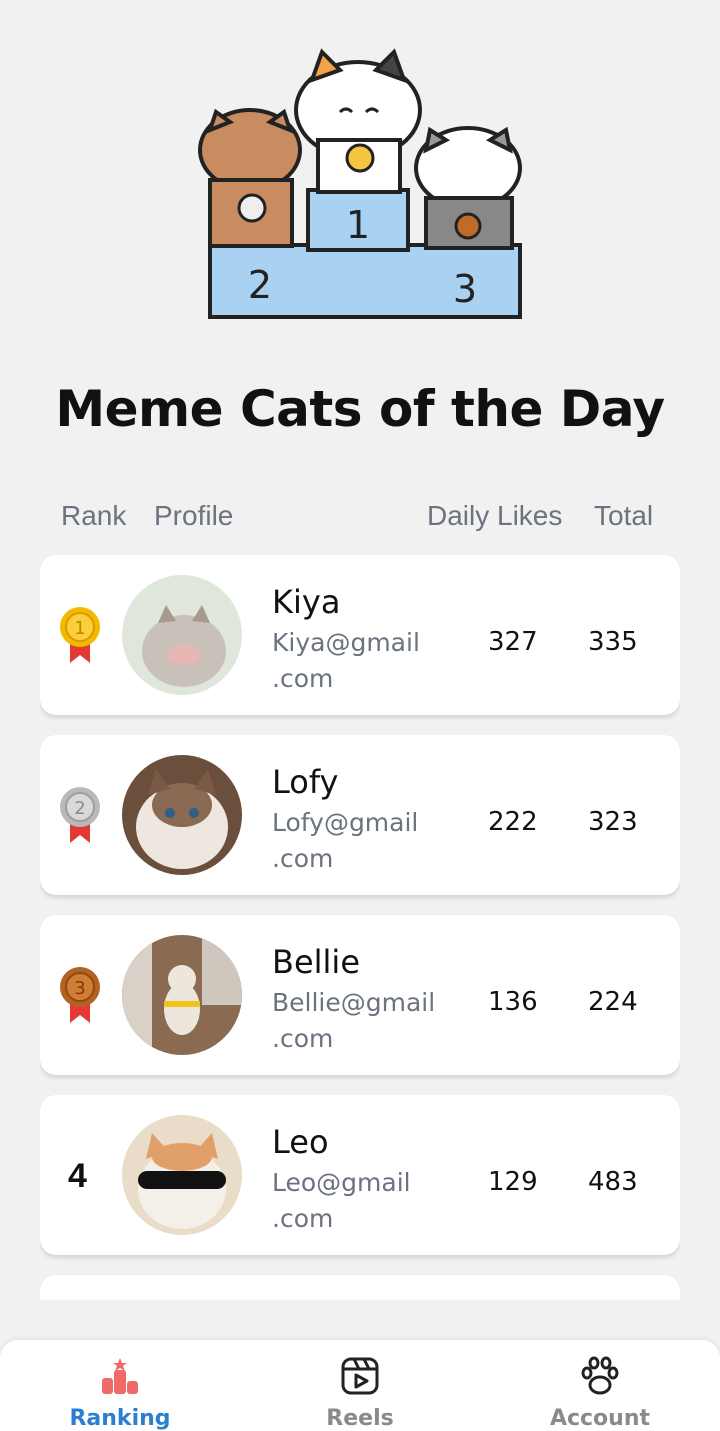  I want to click on svg-text: 1, so click(358, 225).